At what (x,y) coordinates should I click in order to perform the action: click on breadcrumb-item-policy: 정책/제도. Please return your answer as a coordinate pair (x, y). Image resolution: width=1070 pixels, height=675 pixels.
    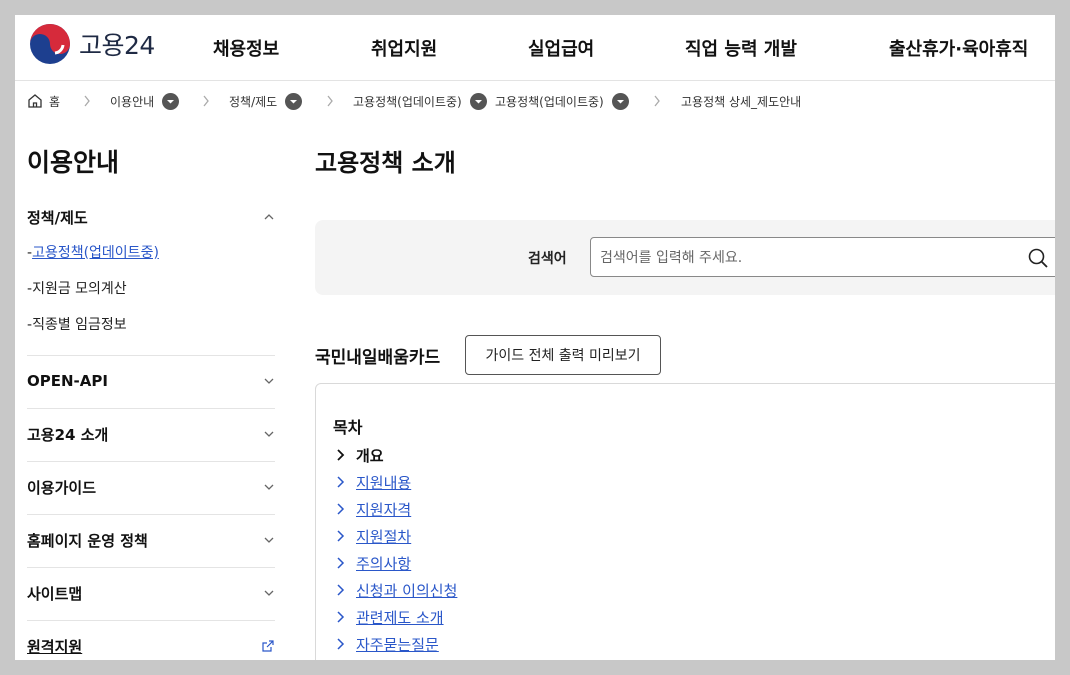
    Looking at the image, I should click on (266, 101).